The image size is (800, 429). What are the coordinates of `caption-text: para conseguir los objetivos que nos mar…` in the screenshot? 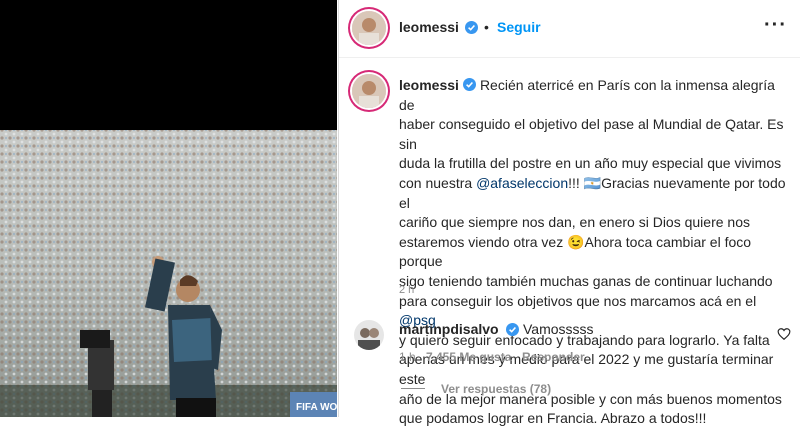 It's located at (578, 300).